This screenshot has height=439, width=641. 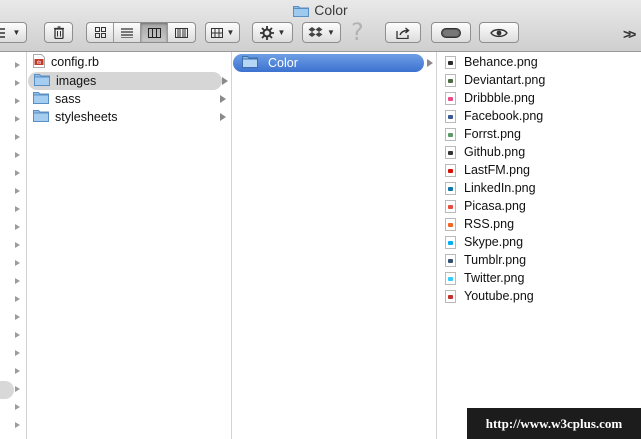 I want to click on help-icon: ?, so click(x=357, y=32).